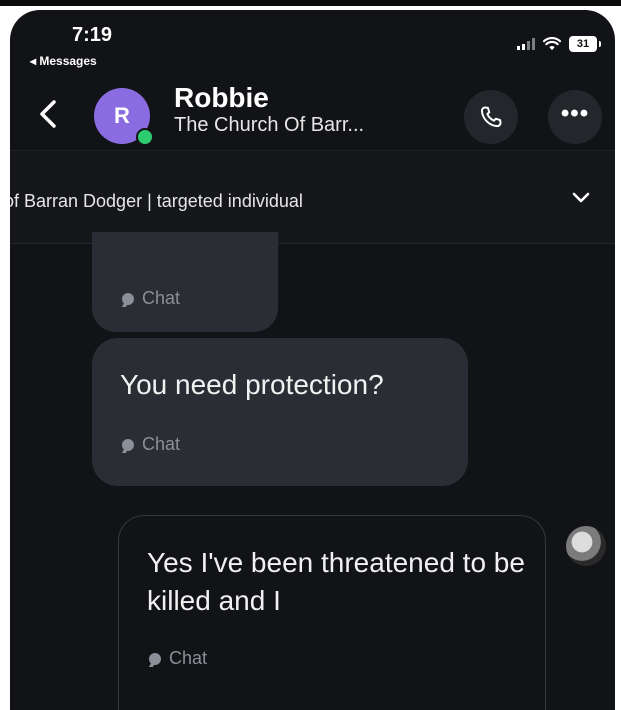 This screenshot has height=710, width=621. What do you see at coordinates (586, 546) in the screenshot?
I see `sender-avatar` at bounding box center [586, 546].